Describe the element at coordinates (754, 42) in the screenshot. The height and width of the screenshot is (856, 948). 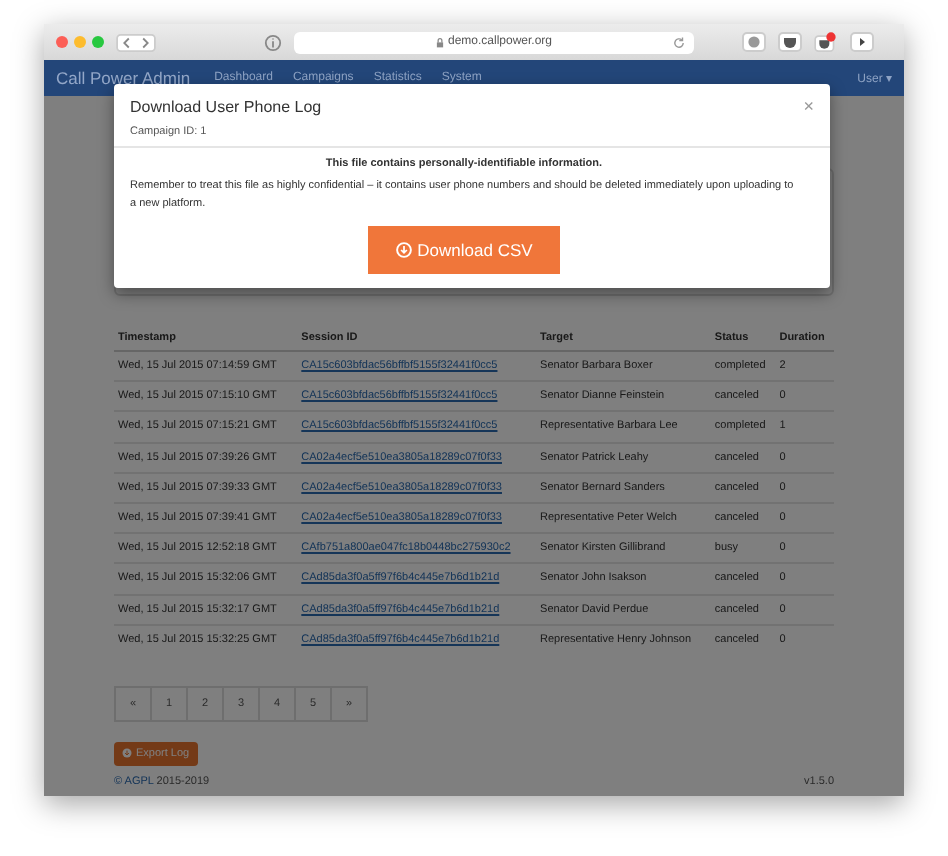
I see `extension-icon` at that location.